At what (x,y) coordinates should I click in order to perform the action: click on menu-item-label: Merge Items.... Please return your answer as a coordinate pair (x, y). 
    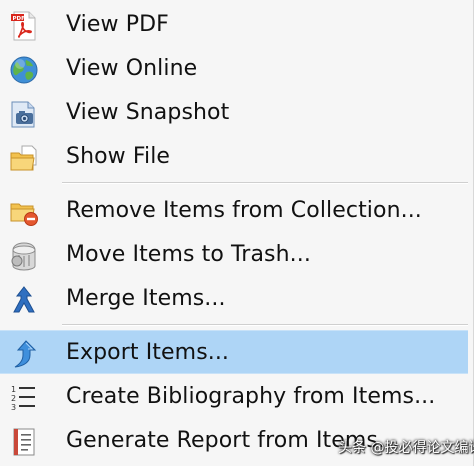
    Looking at the image, I should click on (146, 298).